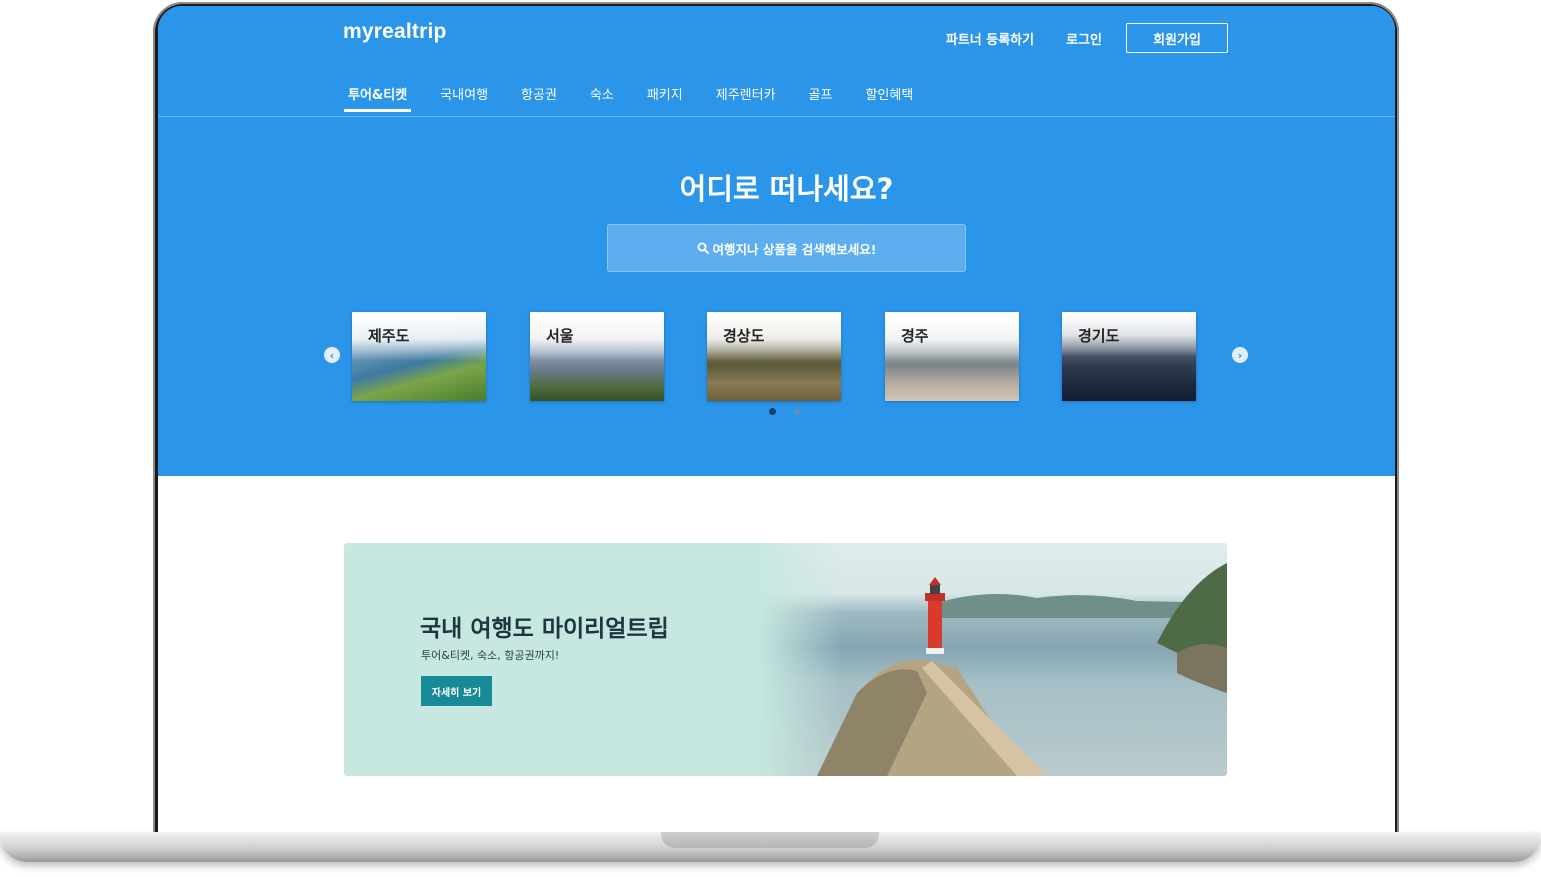 This screenshot has width=1541, height=877. What do you see at coordinates (456, 691) in the screenshot?
I see `banner-detail-button: 자세히 보기` at bounding box center [456, 691].